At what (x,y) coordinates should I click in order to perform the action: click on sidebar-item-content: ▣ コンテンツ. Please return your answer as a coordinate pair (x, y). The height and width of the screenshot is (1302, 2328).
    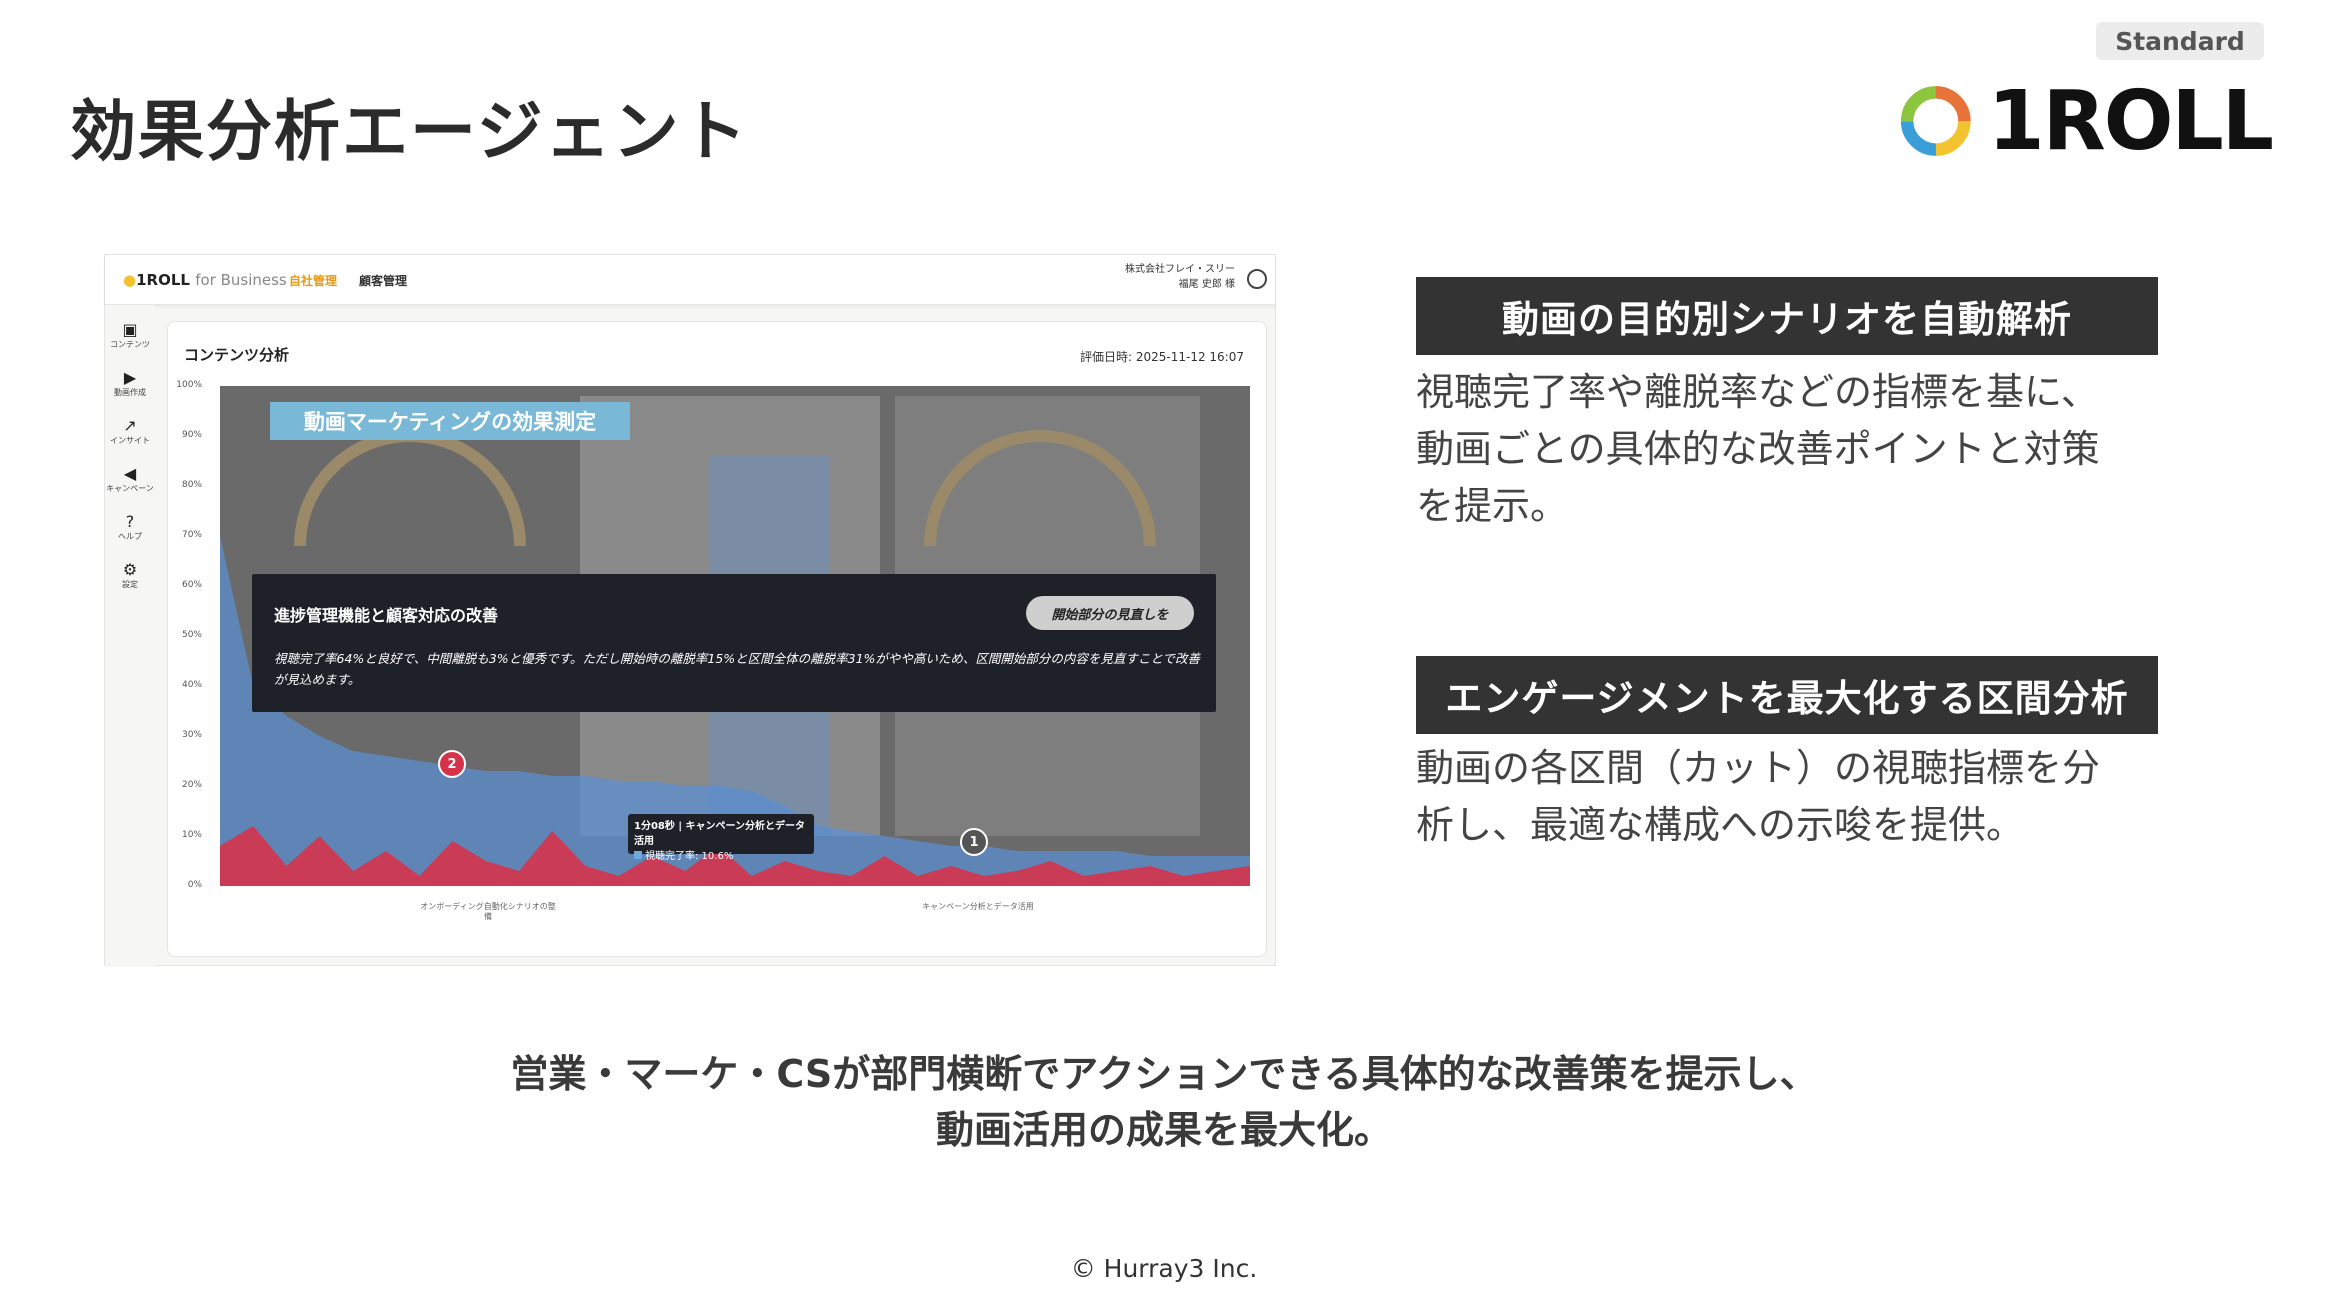
    Looking at the image, I should click on (130, 335).